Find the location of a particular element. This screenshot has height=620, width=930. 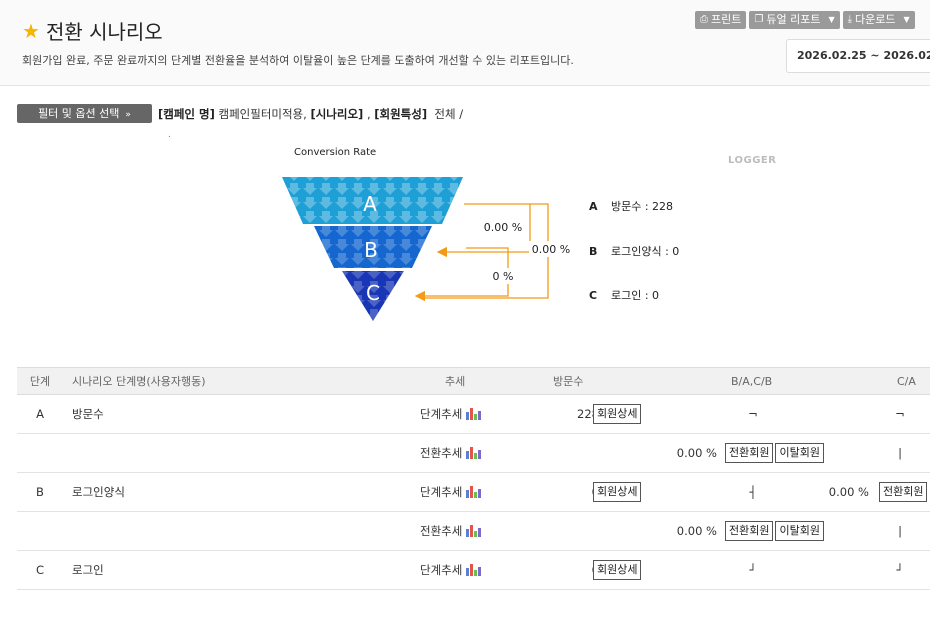

legend-item-c: C 로그인 : 0 is located at coordinates (624, 295).